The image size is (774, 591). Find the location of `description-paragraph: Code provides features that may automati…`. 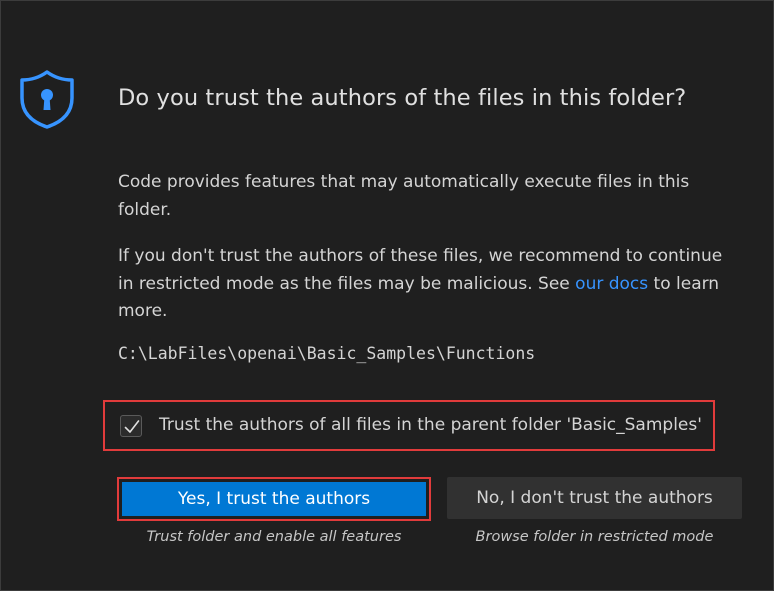

description-paragraph: Code provides features that may automati… is located at coordinates (404, 196).